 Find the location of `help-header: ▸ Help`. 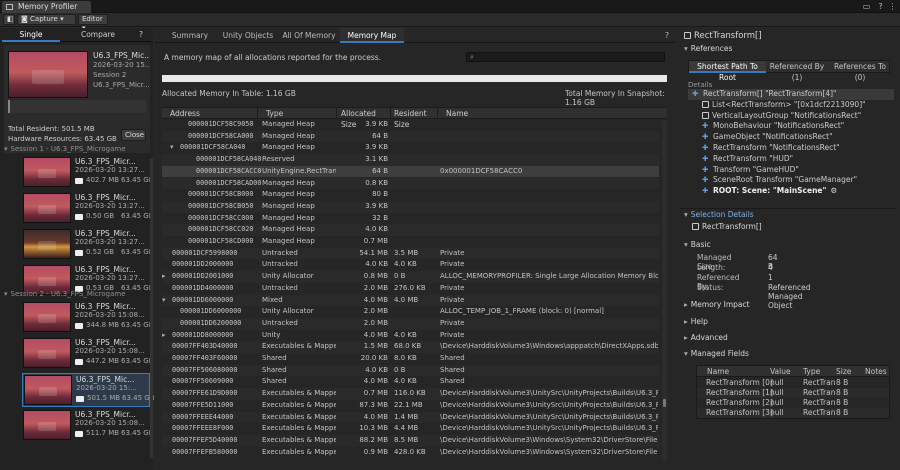

help-header: ▸ Help is located at coordinates (696, 321).